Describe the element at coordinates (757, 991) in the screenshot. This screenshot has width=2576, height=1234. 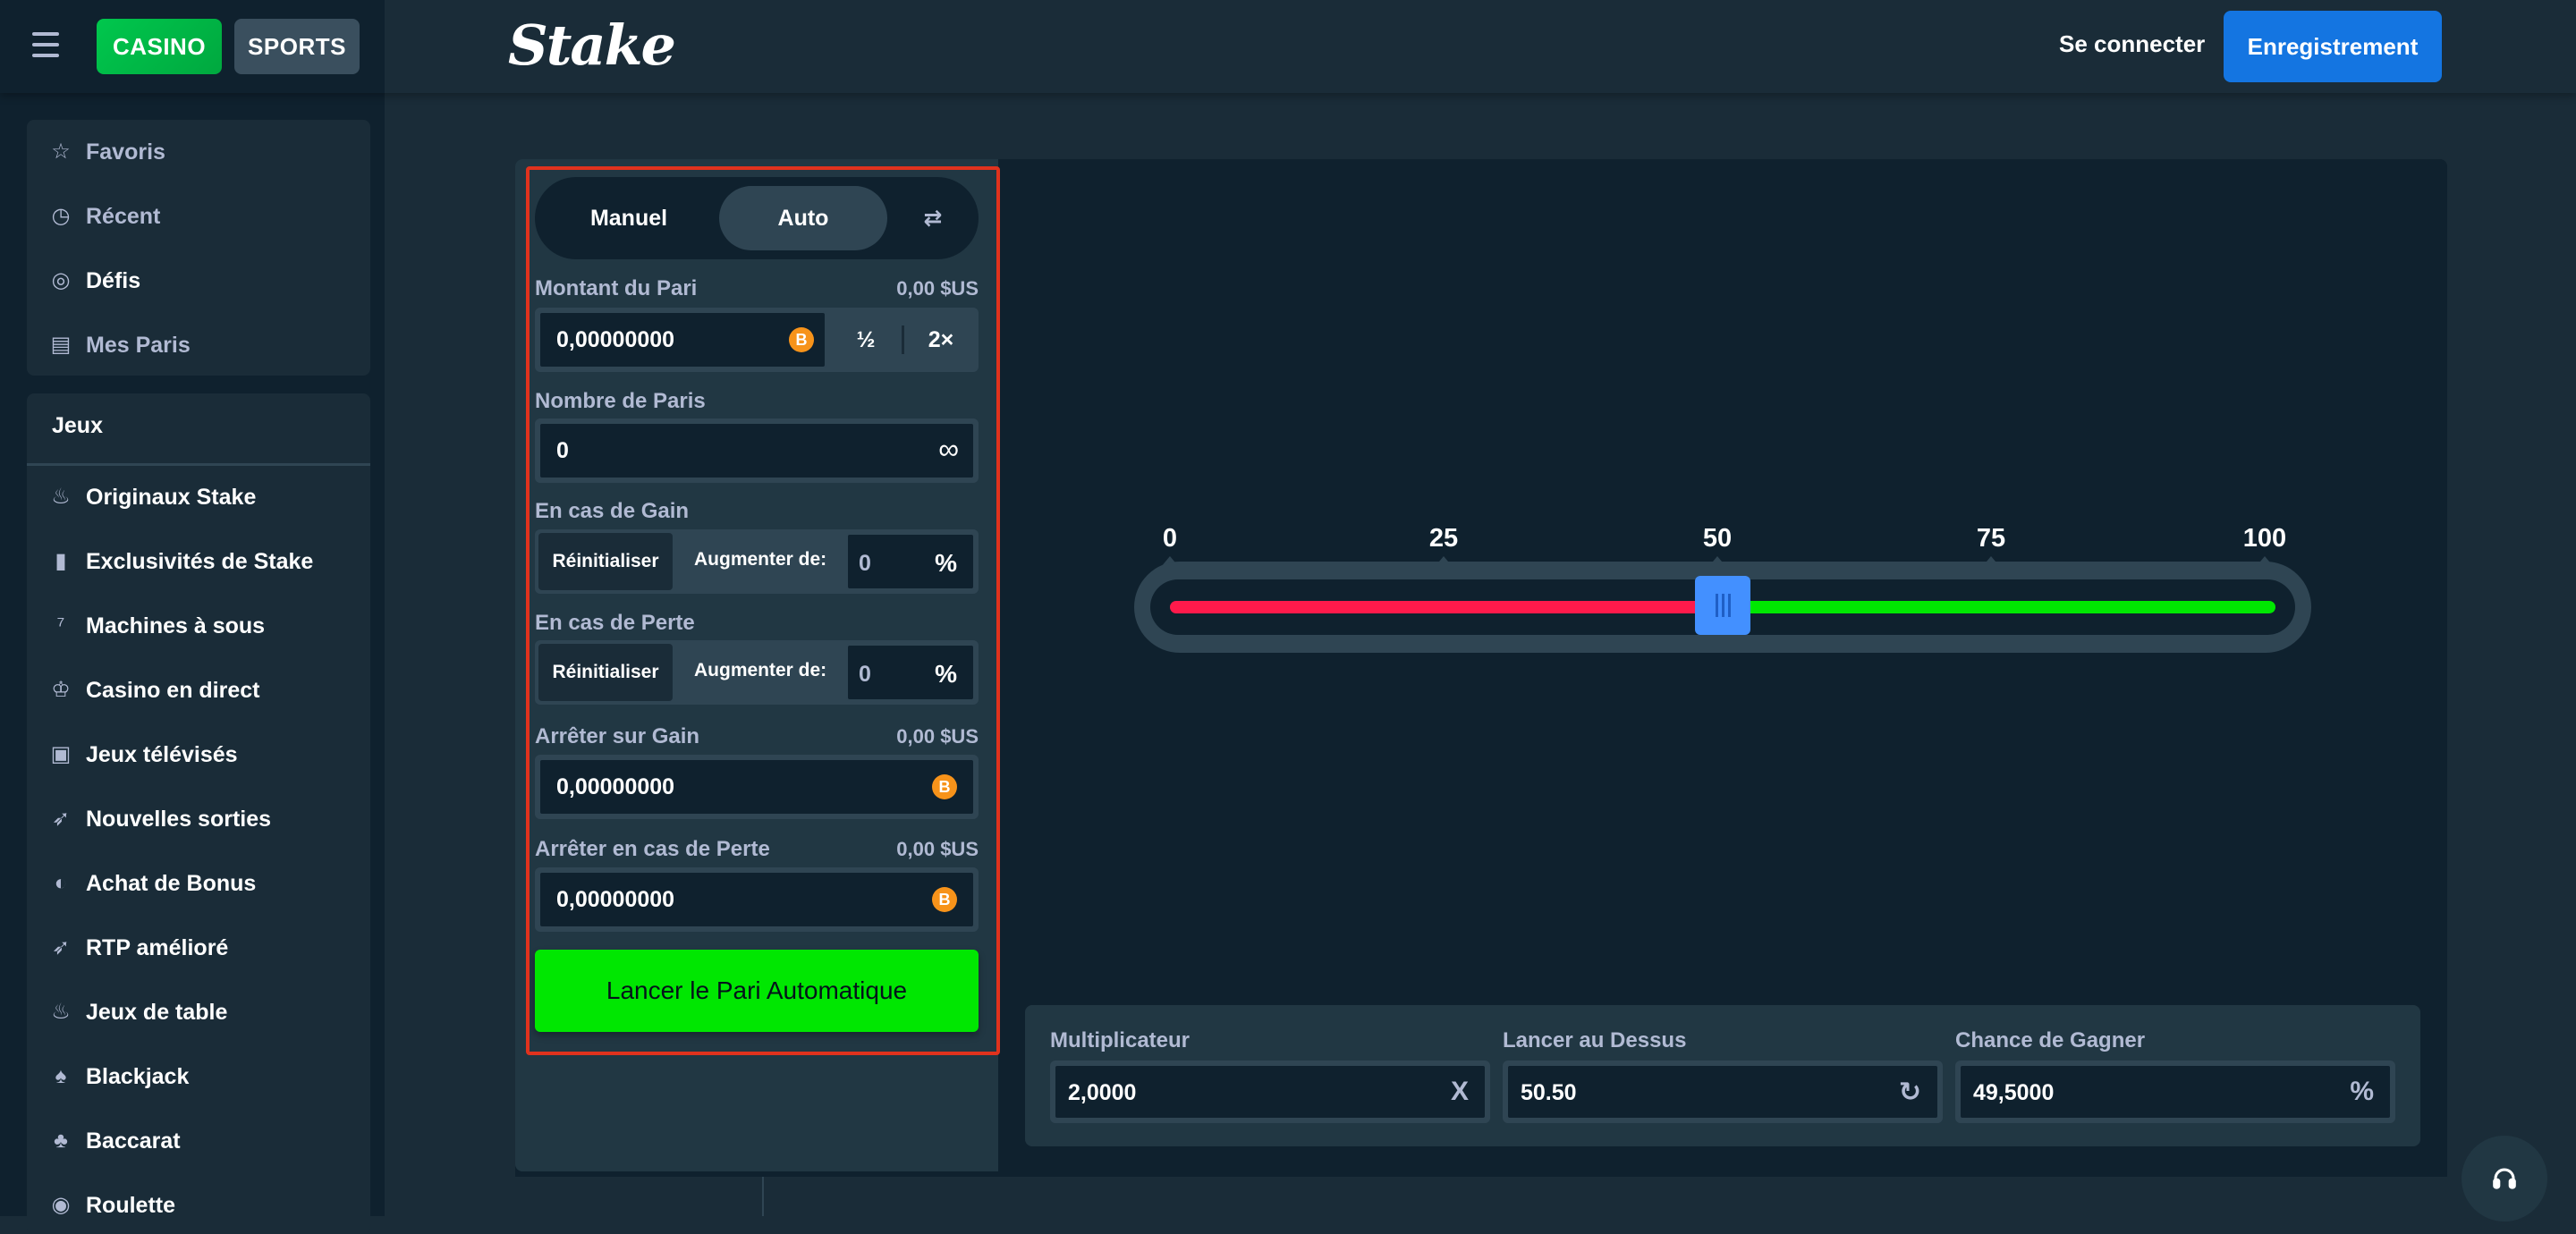
I see `launch-autobet-button: Lancer le Pari Automatique` at that location.